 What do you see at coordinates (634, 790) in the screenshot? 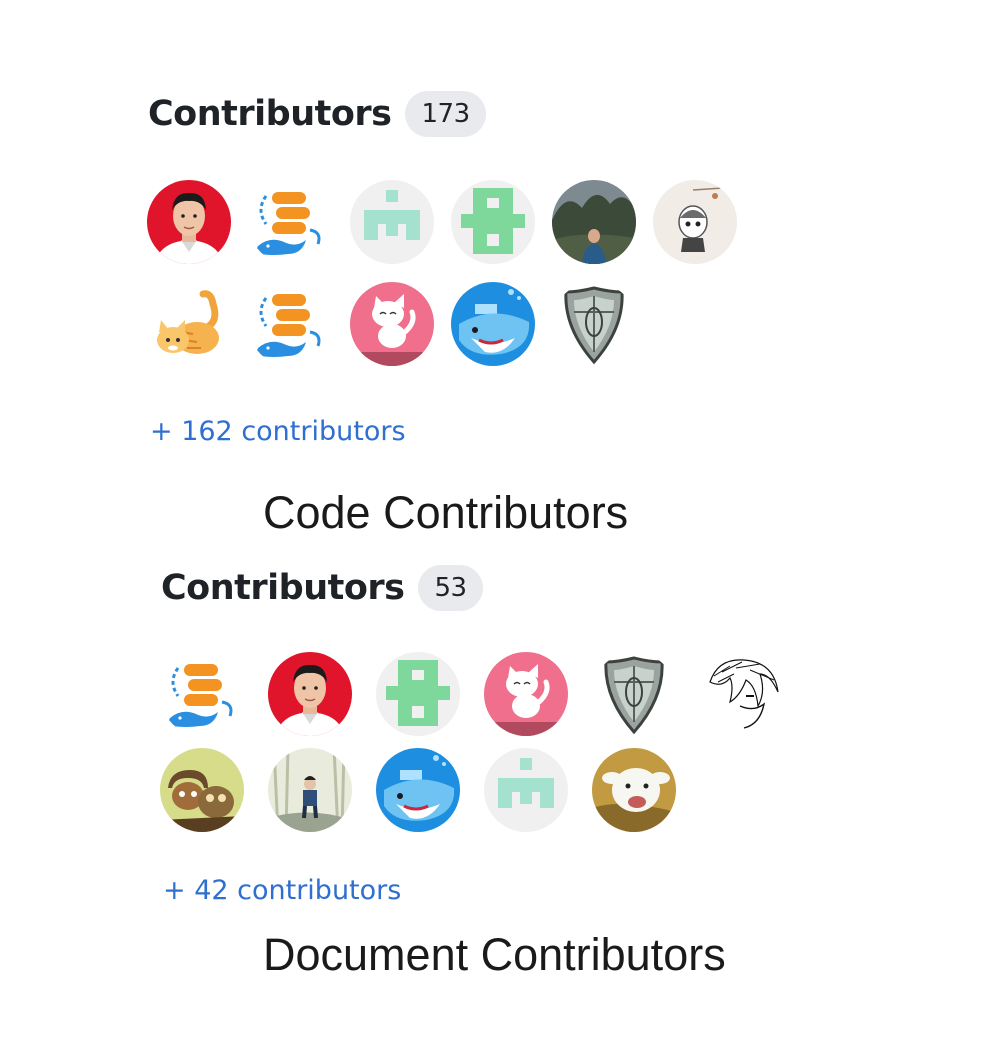
I see `avatar-goat-photo` at bounding box center [634, 790].